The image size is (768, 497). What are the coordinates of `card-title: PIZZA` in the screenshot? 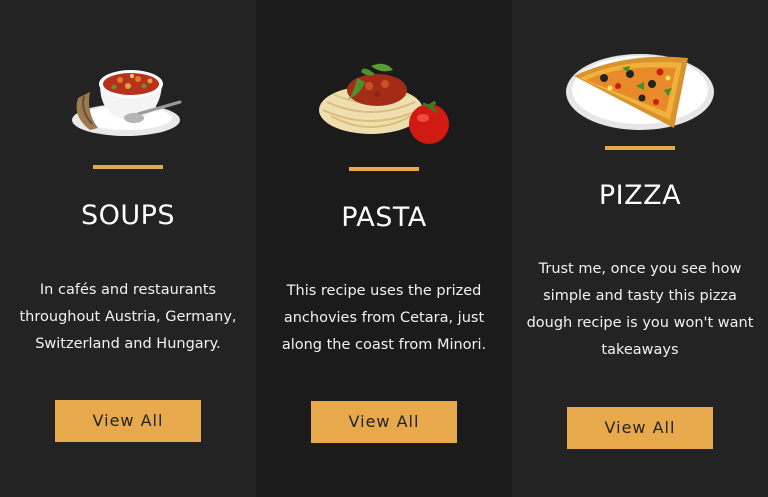 It's located at (640, 195).